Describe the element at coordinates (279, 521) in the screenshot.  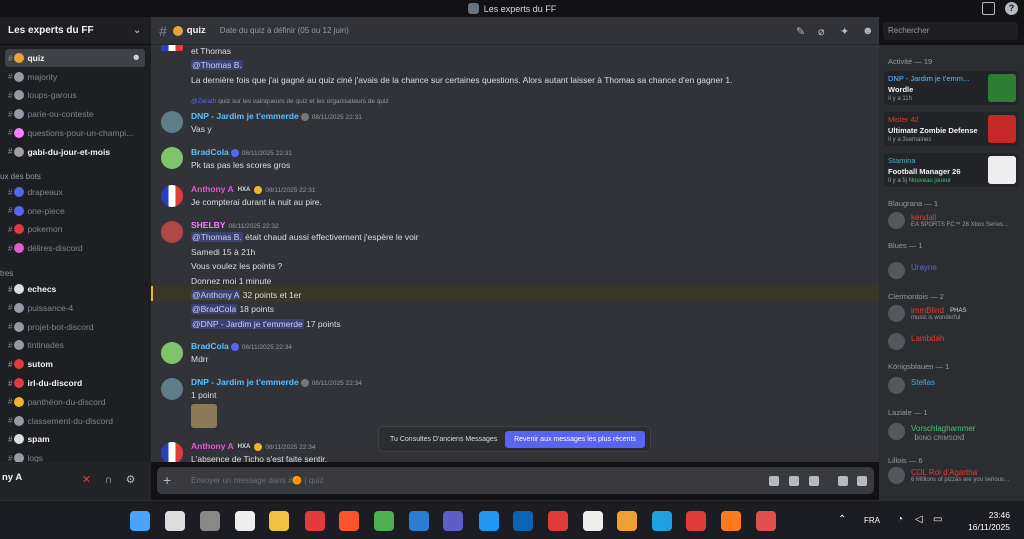
I see `file-explorer-icon` at that location.